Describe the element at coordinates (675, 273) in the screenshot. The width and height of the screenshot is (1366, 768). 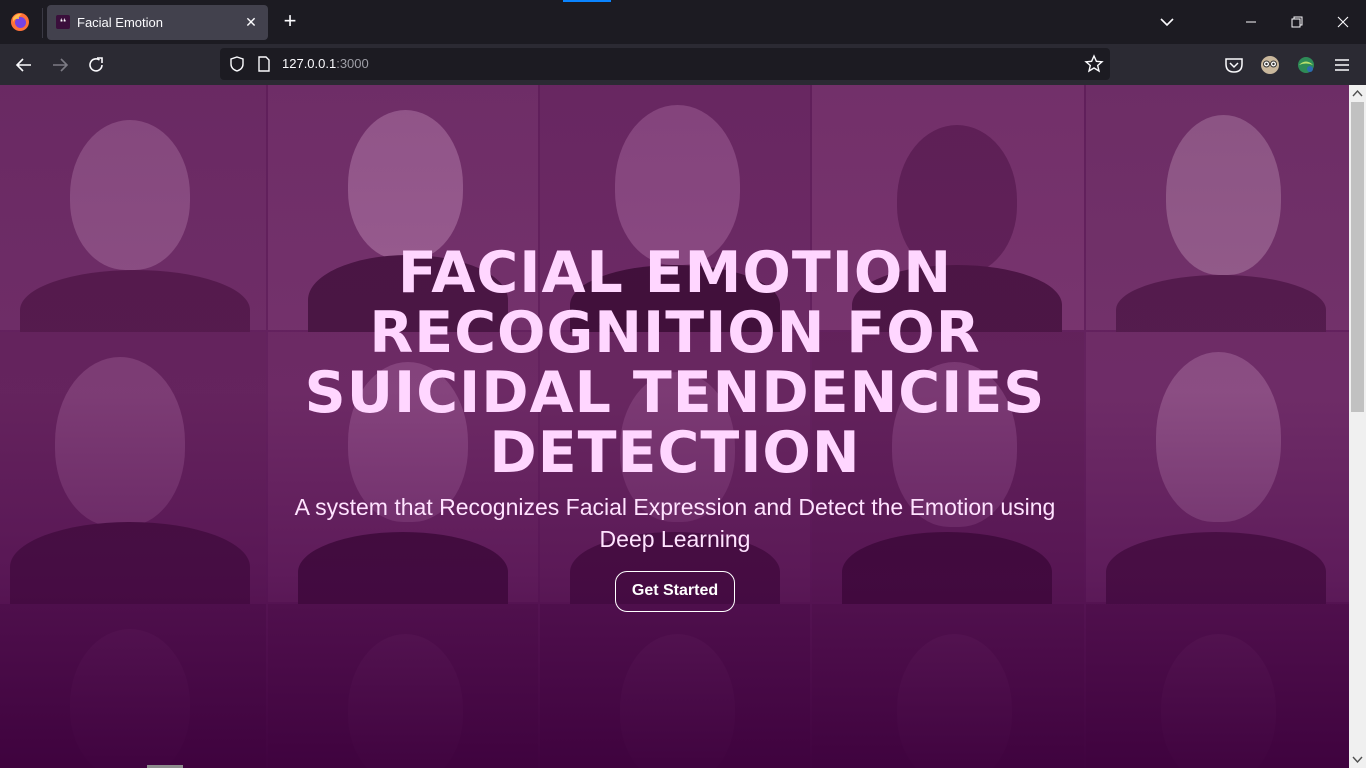
I see `hero-title-line: FACIAL EMOTION` at that location.